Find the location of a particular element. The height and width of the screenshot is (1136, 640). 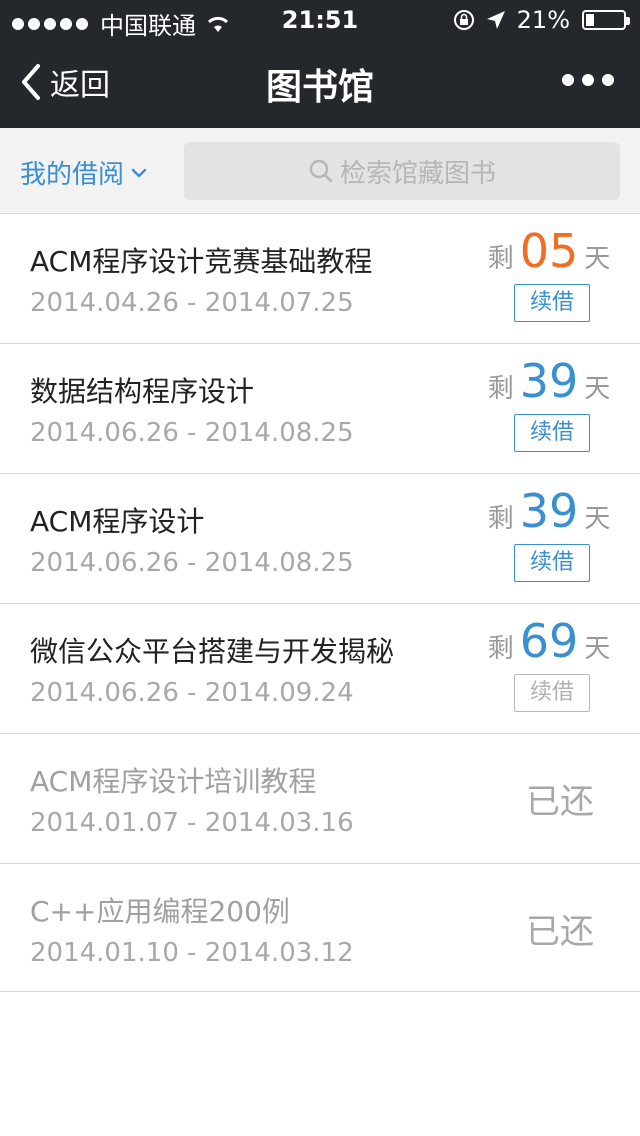

search-icon is located at coordinates (321, 171).